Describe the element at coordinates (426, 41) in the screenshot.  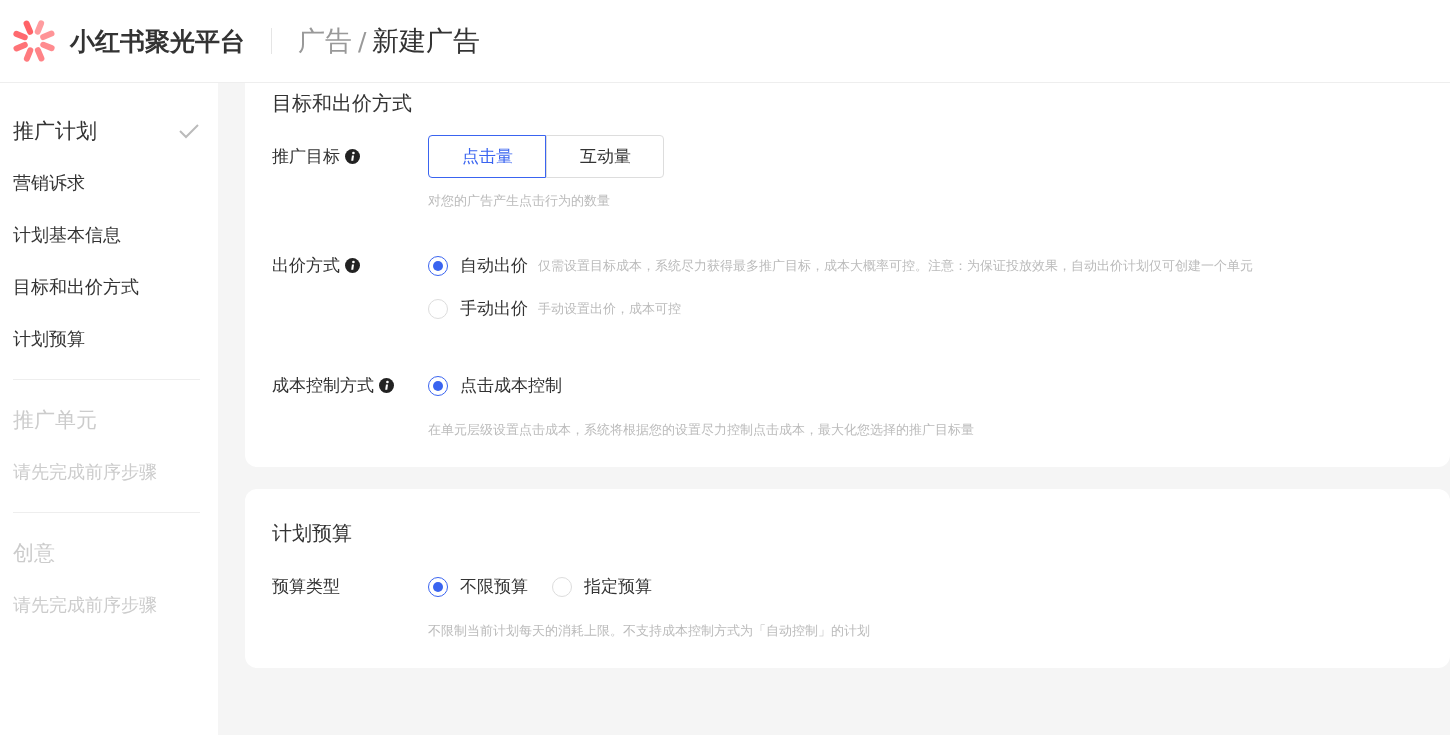
I see `breadcrumb-item: 新建广告` at that location.